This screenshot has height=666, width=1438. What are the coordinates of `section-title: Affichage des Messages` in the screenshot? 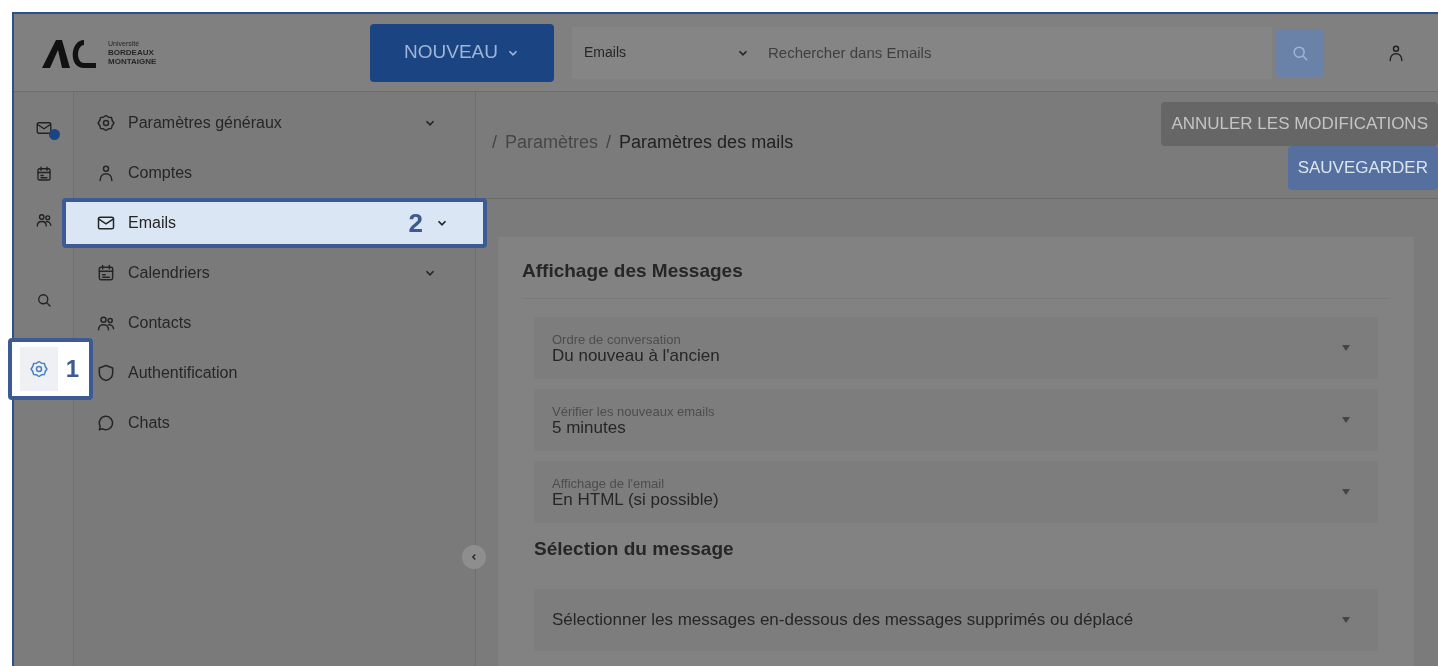 It's located at (956, 278).